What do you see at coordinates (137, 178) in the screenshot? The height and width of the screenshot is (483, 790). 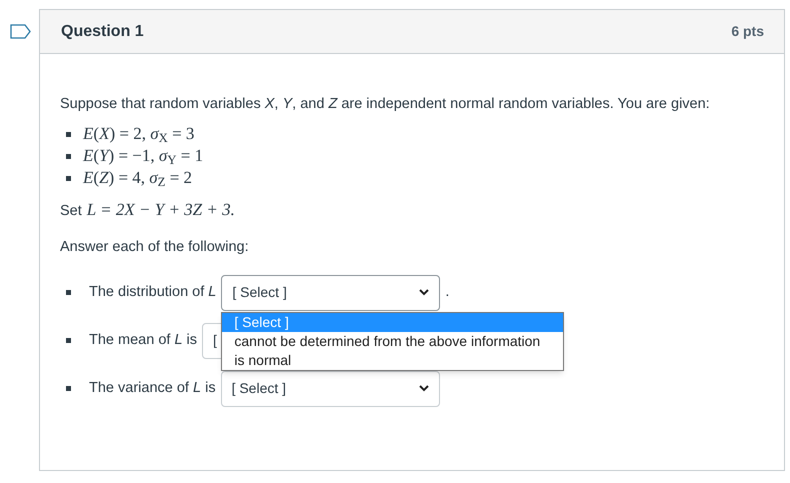 I see `given-formula: E(Z) = 4, σ$_{Z}$ = 2` at bounding box center [137, 178].